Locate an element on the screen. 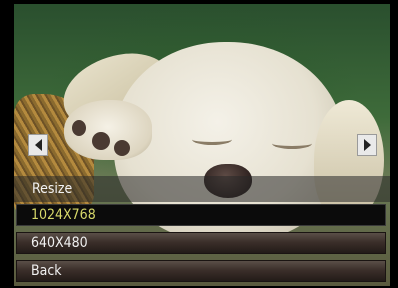 This screenshot has width=398, height=288. option-640x480: 640X480 is located at coordinates (201, 243).